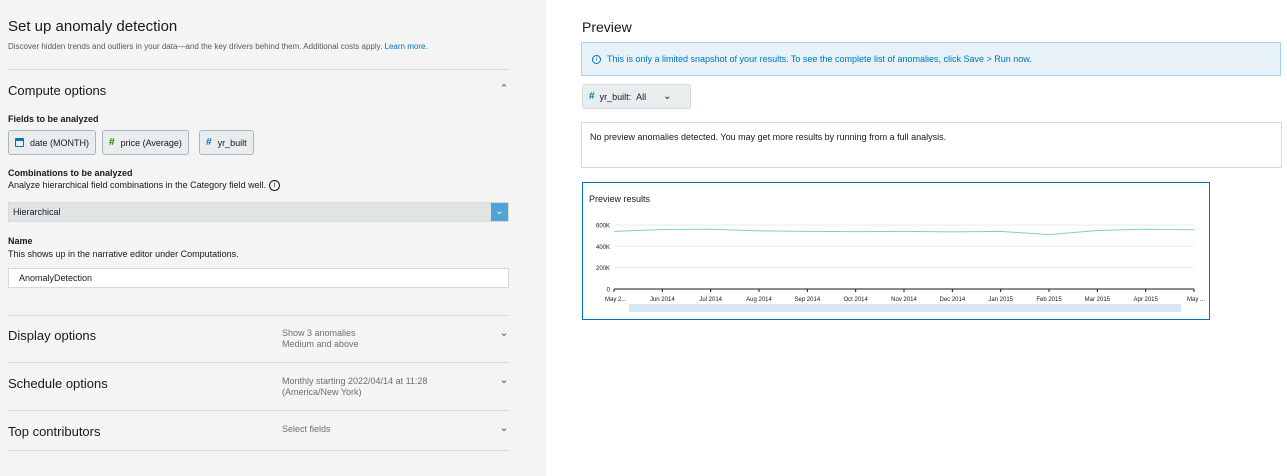  Describe the element at coordinates (320, 344) in the screenshot. I see `summary-line: Medium and above` at that location.